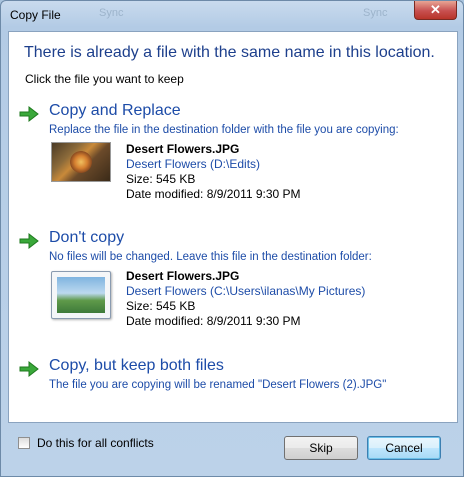 This screenshot has height=477, width=464. I want to click on file-thumbnail, so click(81, 162).